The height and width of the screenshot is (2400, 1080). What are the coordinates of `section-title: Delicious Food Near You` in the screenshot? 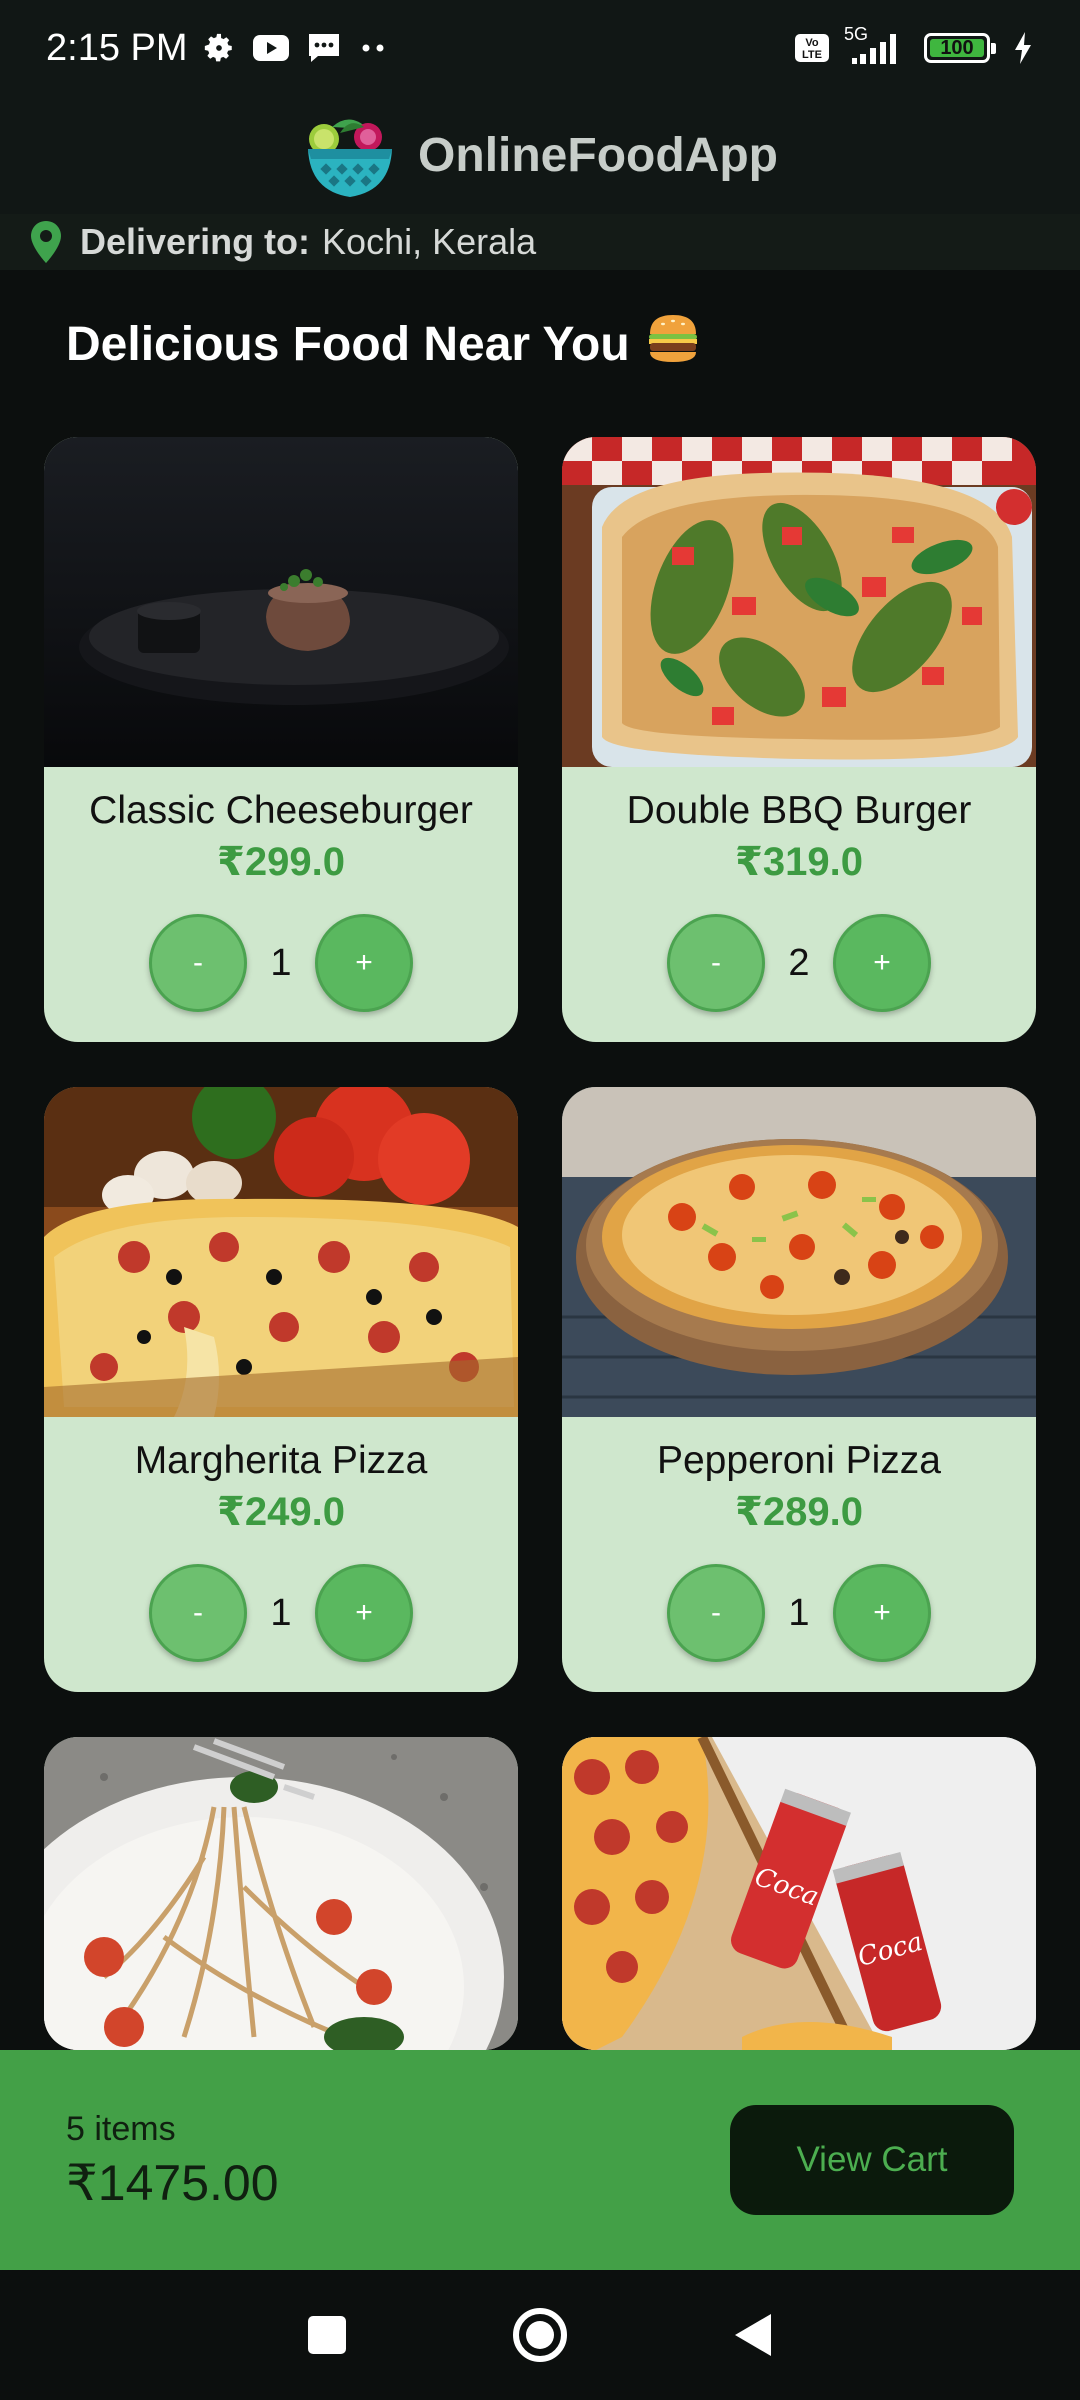 It's located at (383, 344).